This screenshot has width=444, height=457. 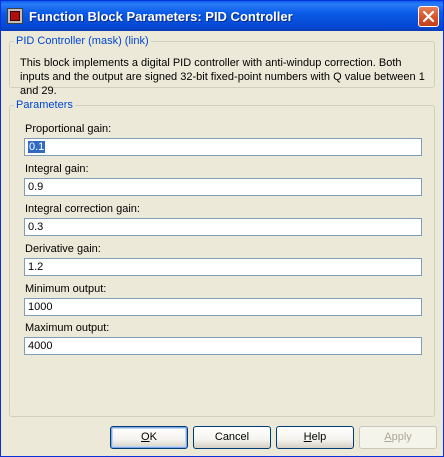 What do you see at coordinates (319, 437) in the screenshot?
I see `help-label-rest: elp` at bounding box center [319, 437].